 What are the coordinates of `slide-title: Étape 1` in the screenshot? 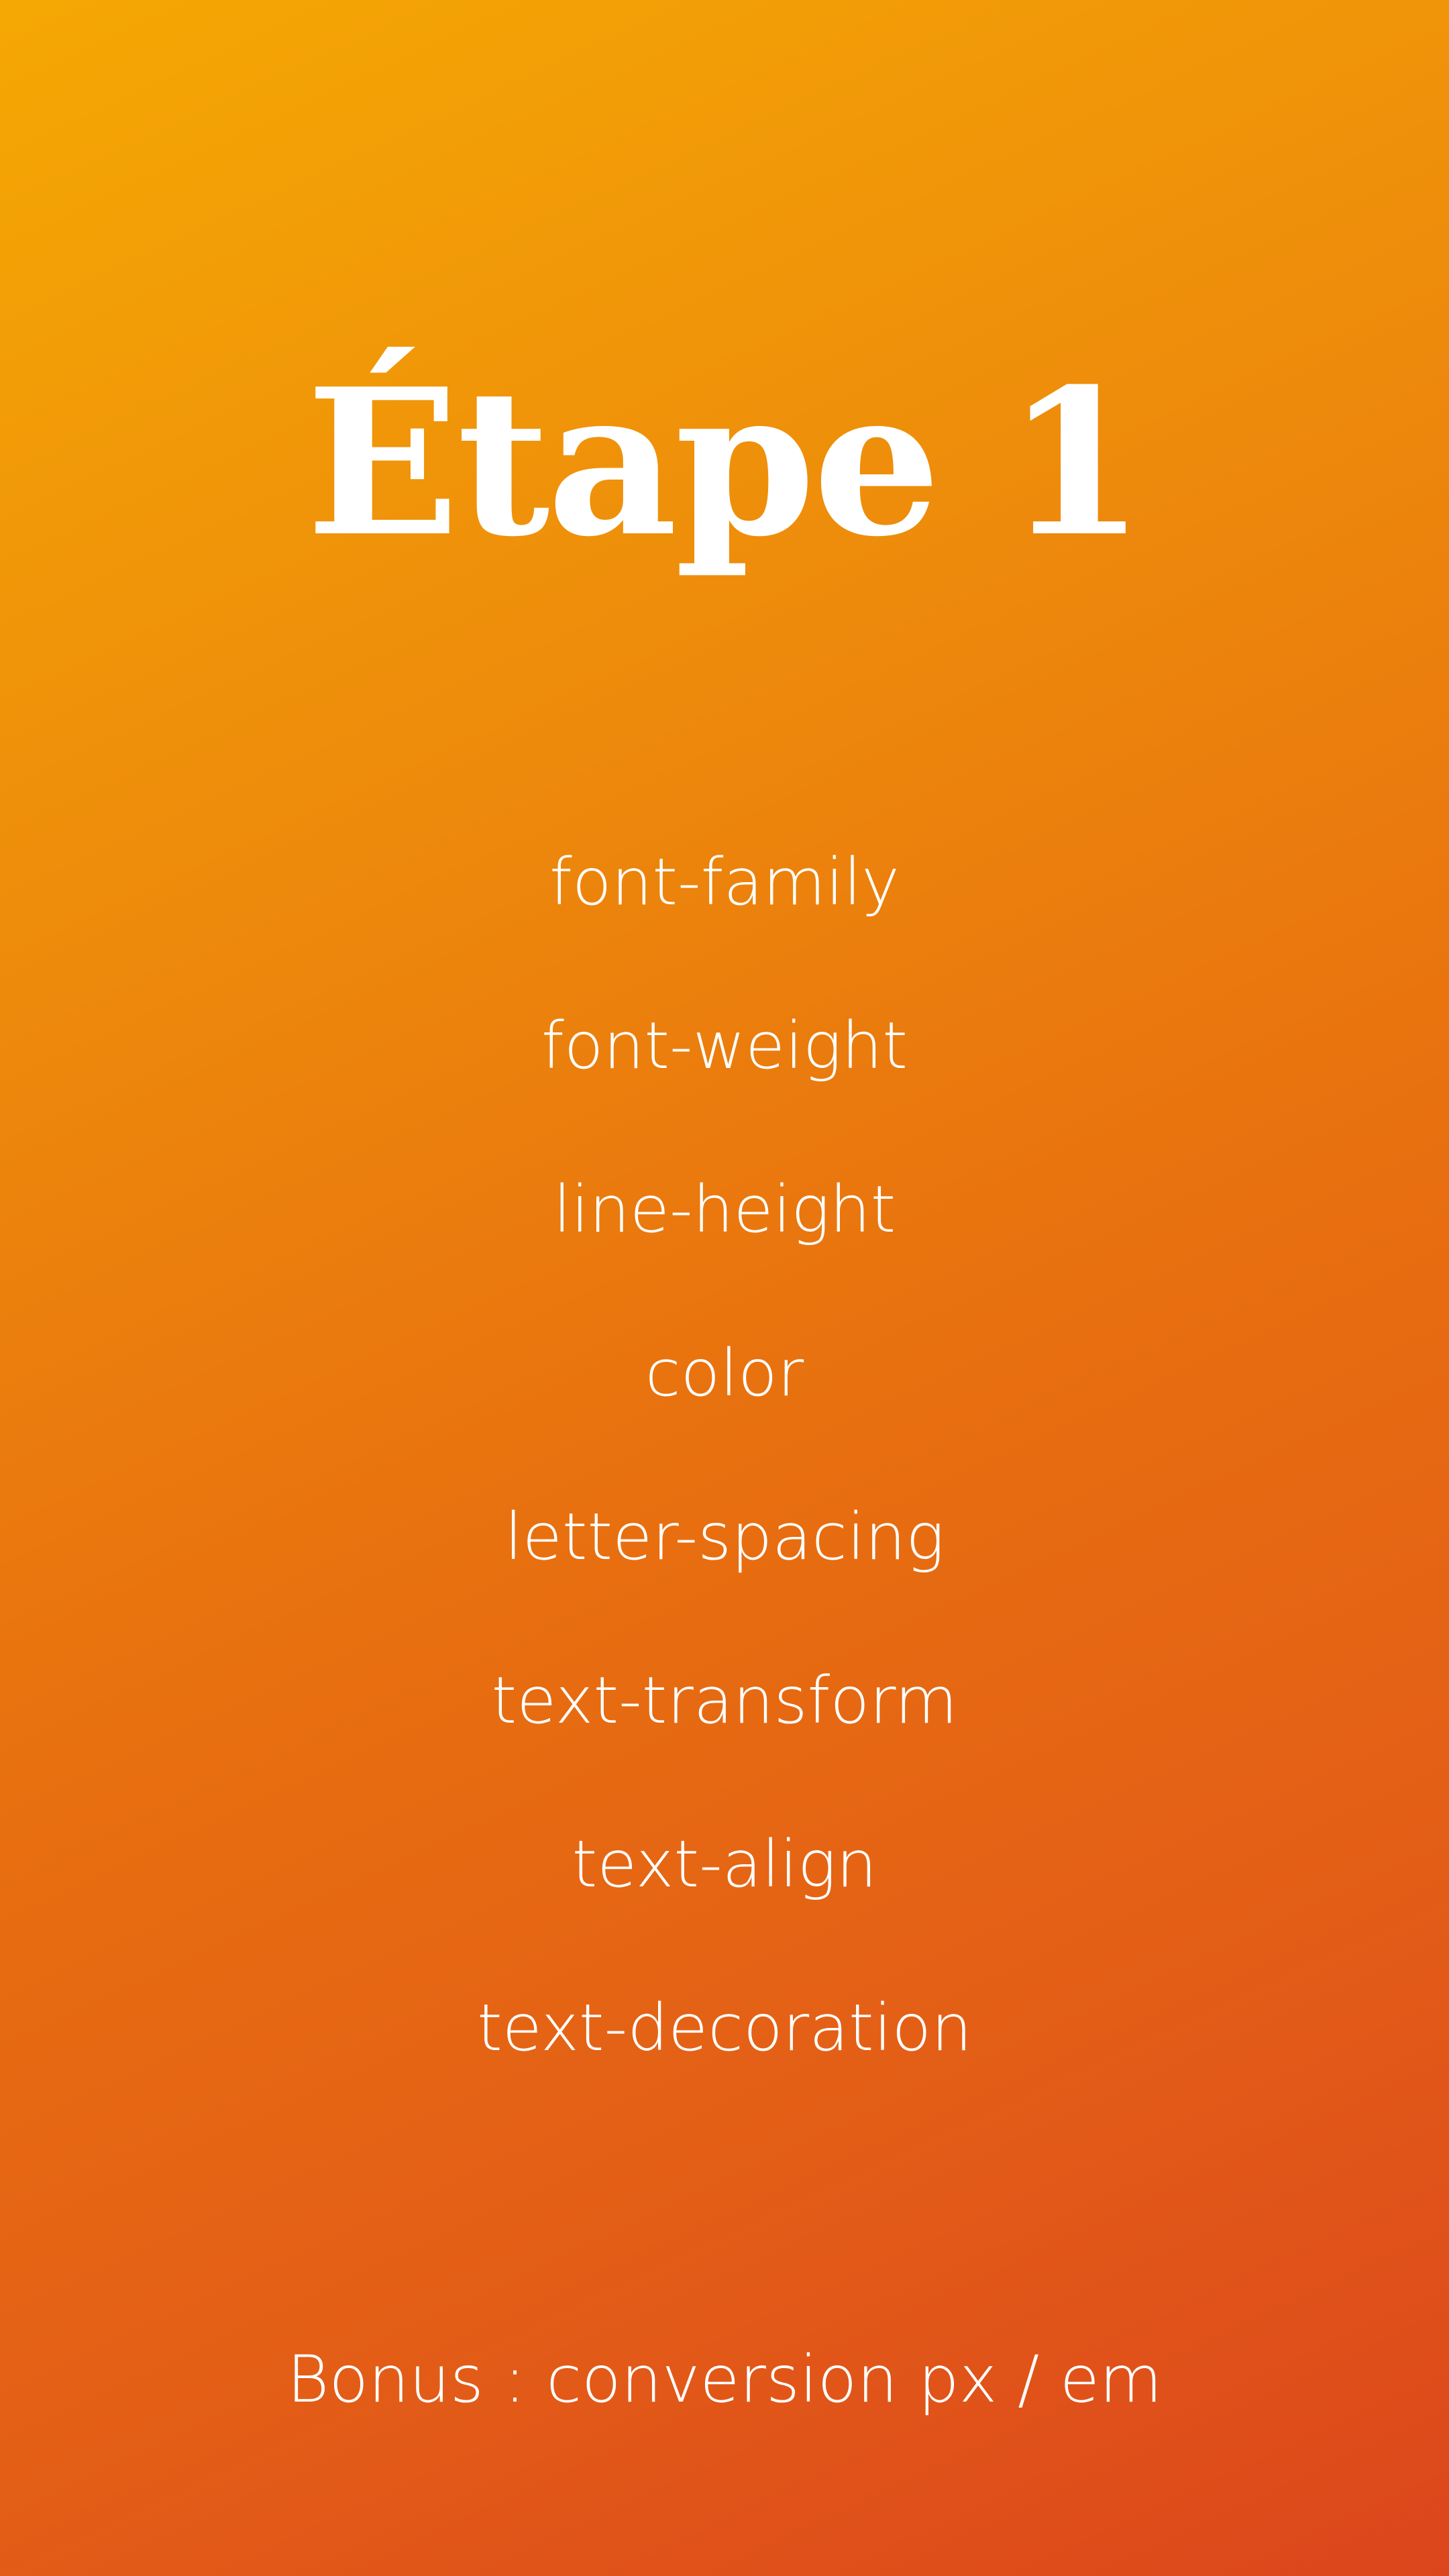 It's located at (725, 462).